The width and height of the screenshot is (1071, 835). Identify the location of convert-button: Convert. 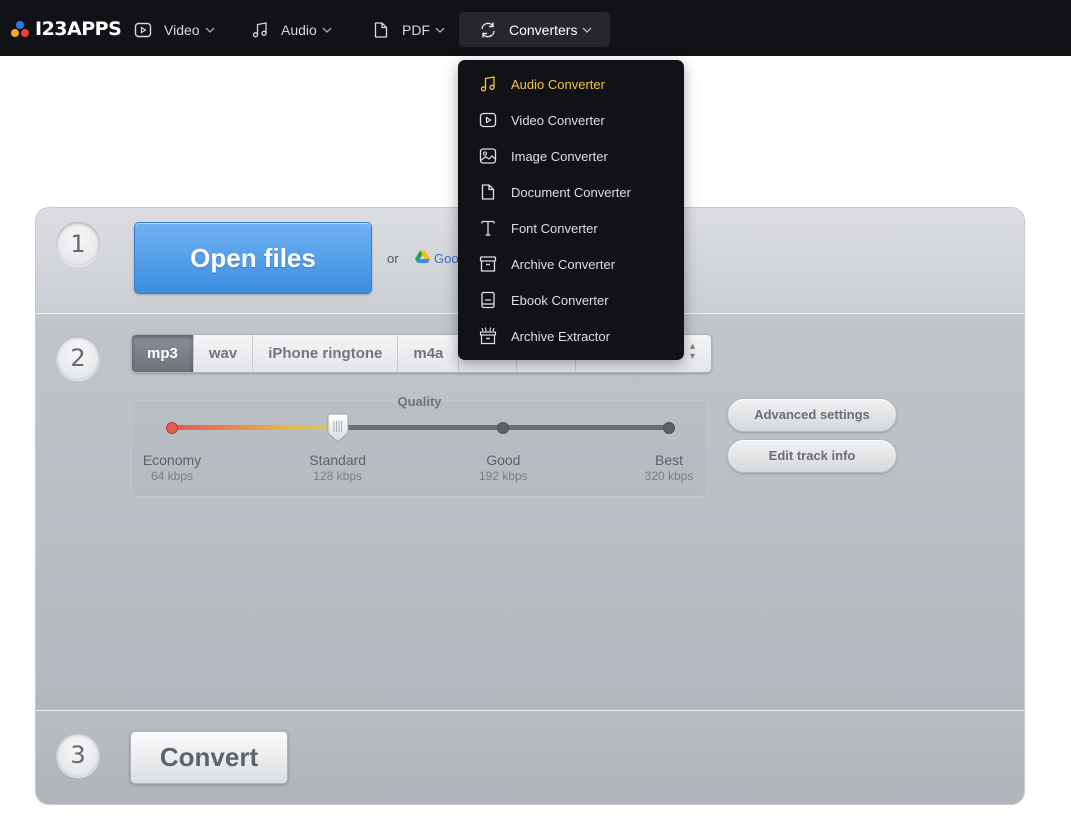
(209, 757).